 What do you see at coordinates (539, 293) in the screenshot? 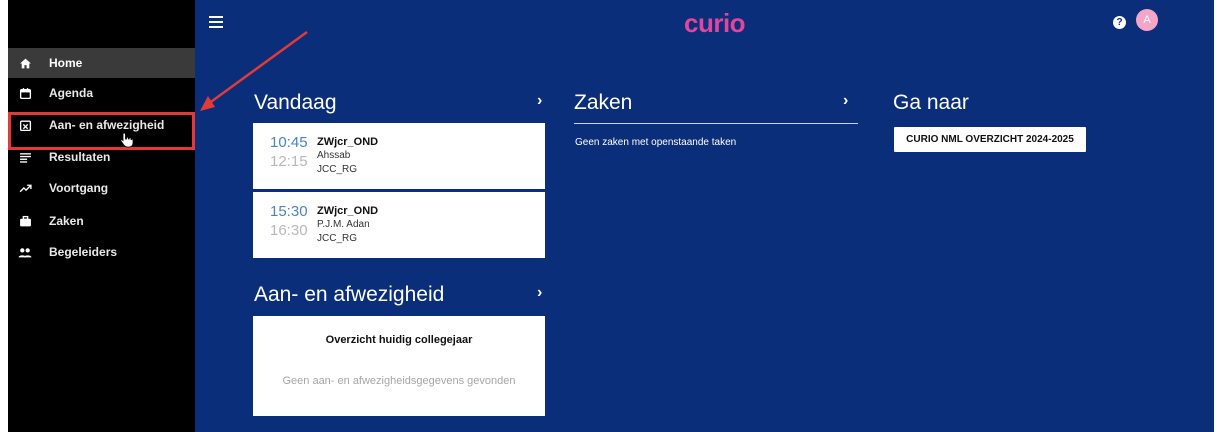
I see `aanwezigheid-chevron-icon: ›` at bounding box center [539, 293].